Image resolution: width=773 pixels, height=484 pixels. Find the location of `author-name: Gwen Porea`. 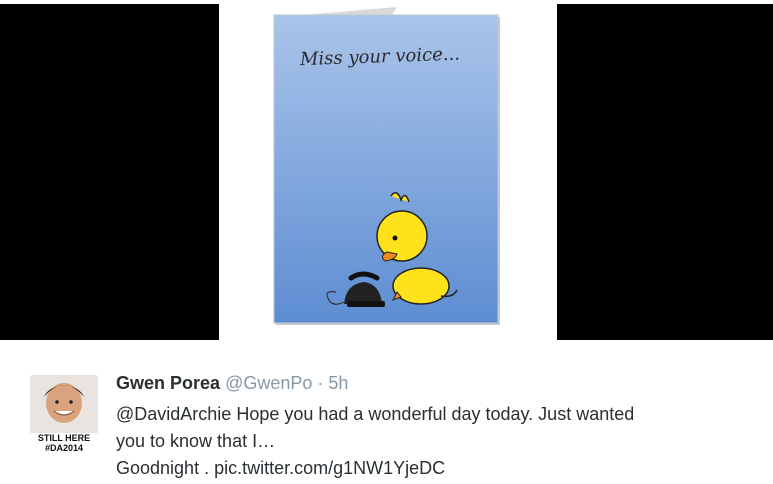

author-name: Gwen Porea is located at coordinates (168, 383).